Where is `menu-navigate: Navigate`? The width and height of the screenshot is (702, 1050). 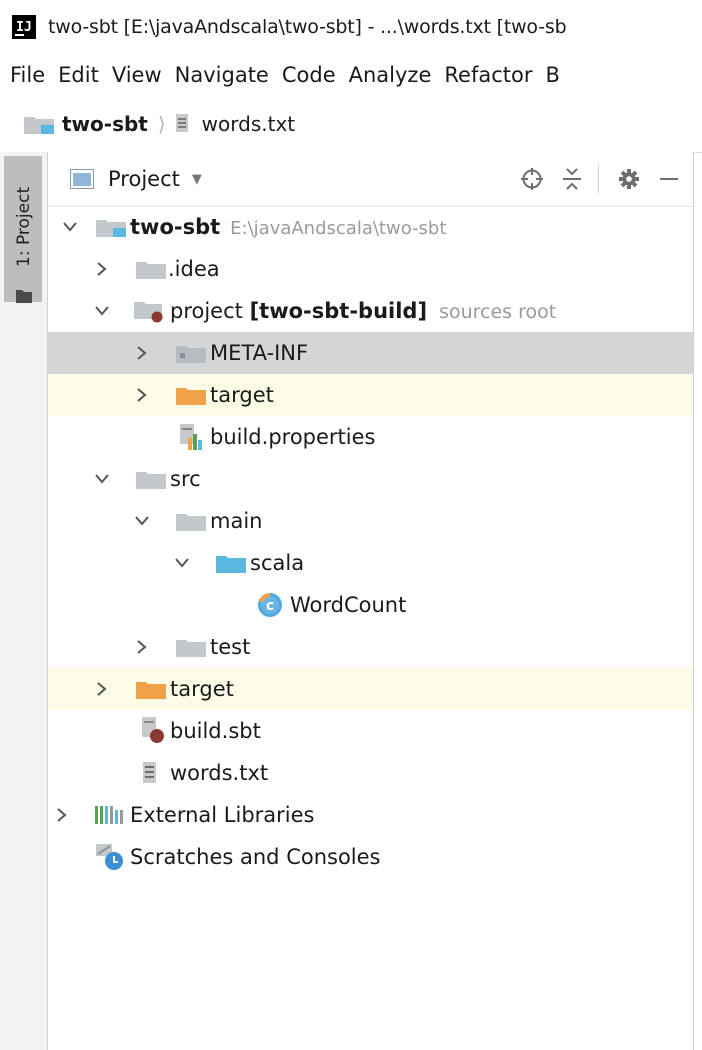 menu-navigate: Navigate is located at coordinates (222, 75).